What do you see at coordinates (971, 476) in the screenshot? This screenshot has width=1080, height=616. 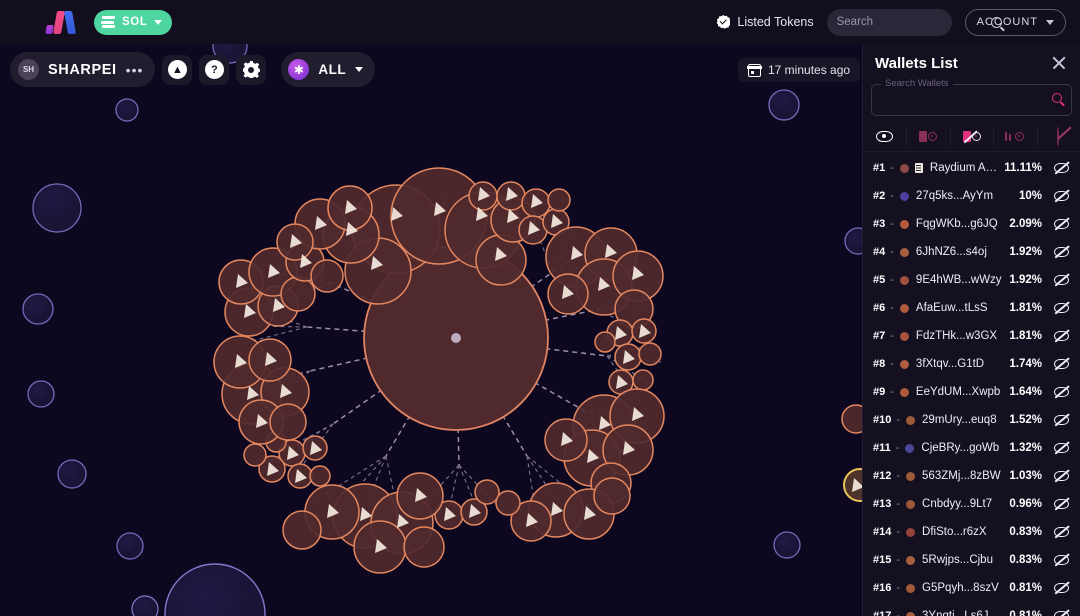 I see `wallet-row: #12- 563ZMj...8zBW 1.03%` at bounding box center [971, 476].